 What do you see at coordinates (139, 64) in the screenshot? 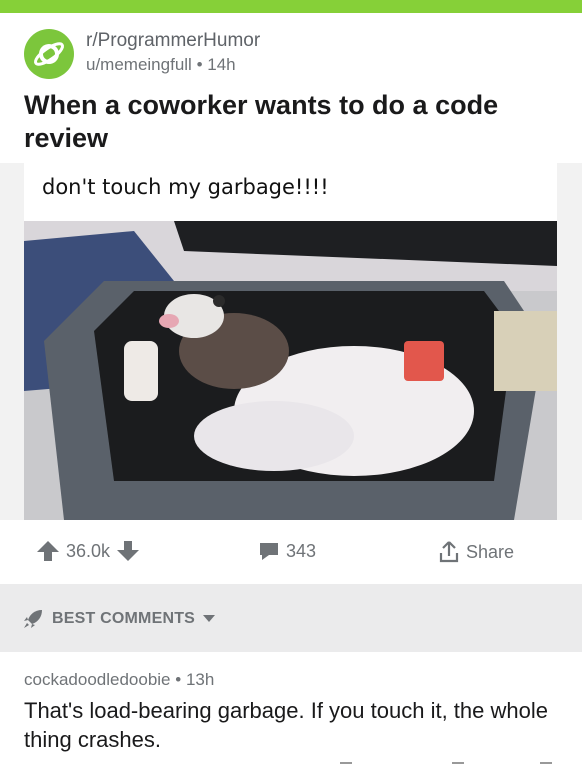
I see `post-author: u/memeingfull` at bounding box center [139, 64].